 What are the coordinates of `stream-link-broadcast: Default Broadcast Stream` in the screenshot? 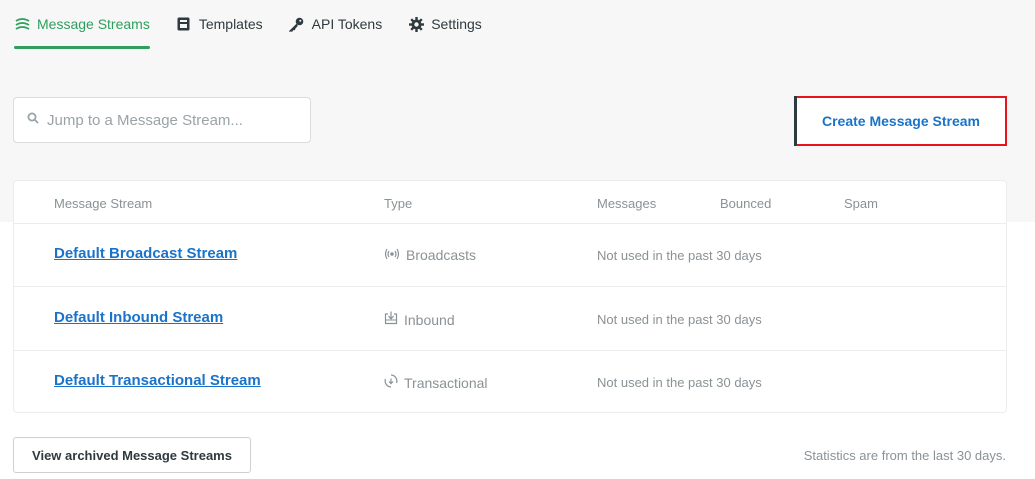 It's located at (145, 253).